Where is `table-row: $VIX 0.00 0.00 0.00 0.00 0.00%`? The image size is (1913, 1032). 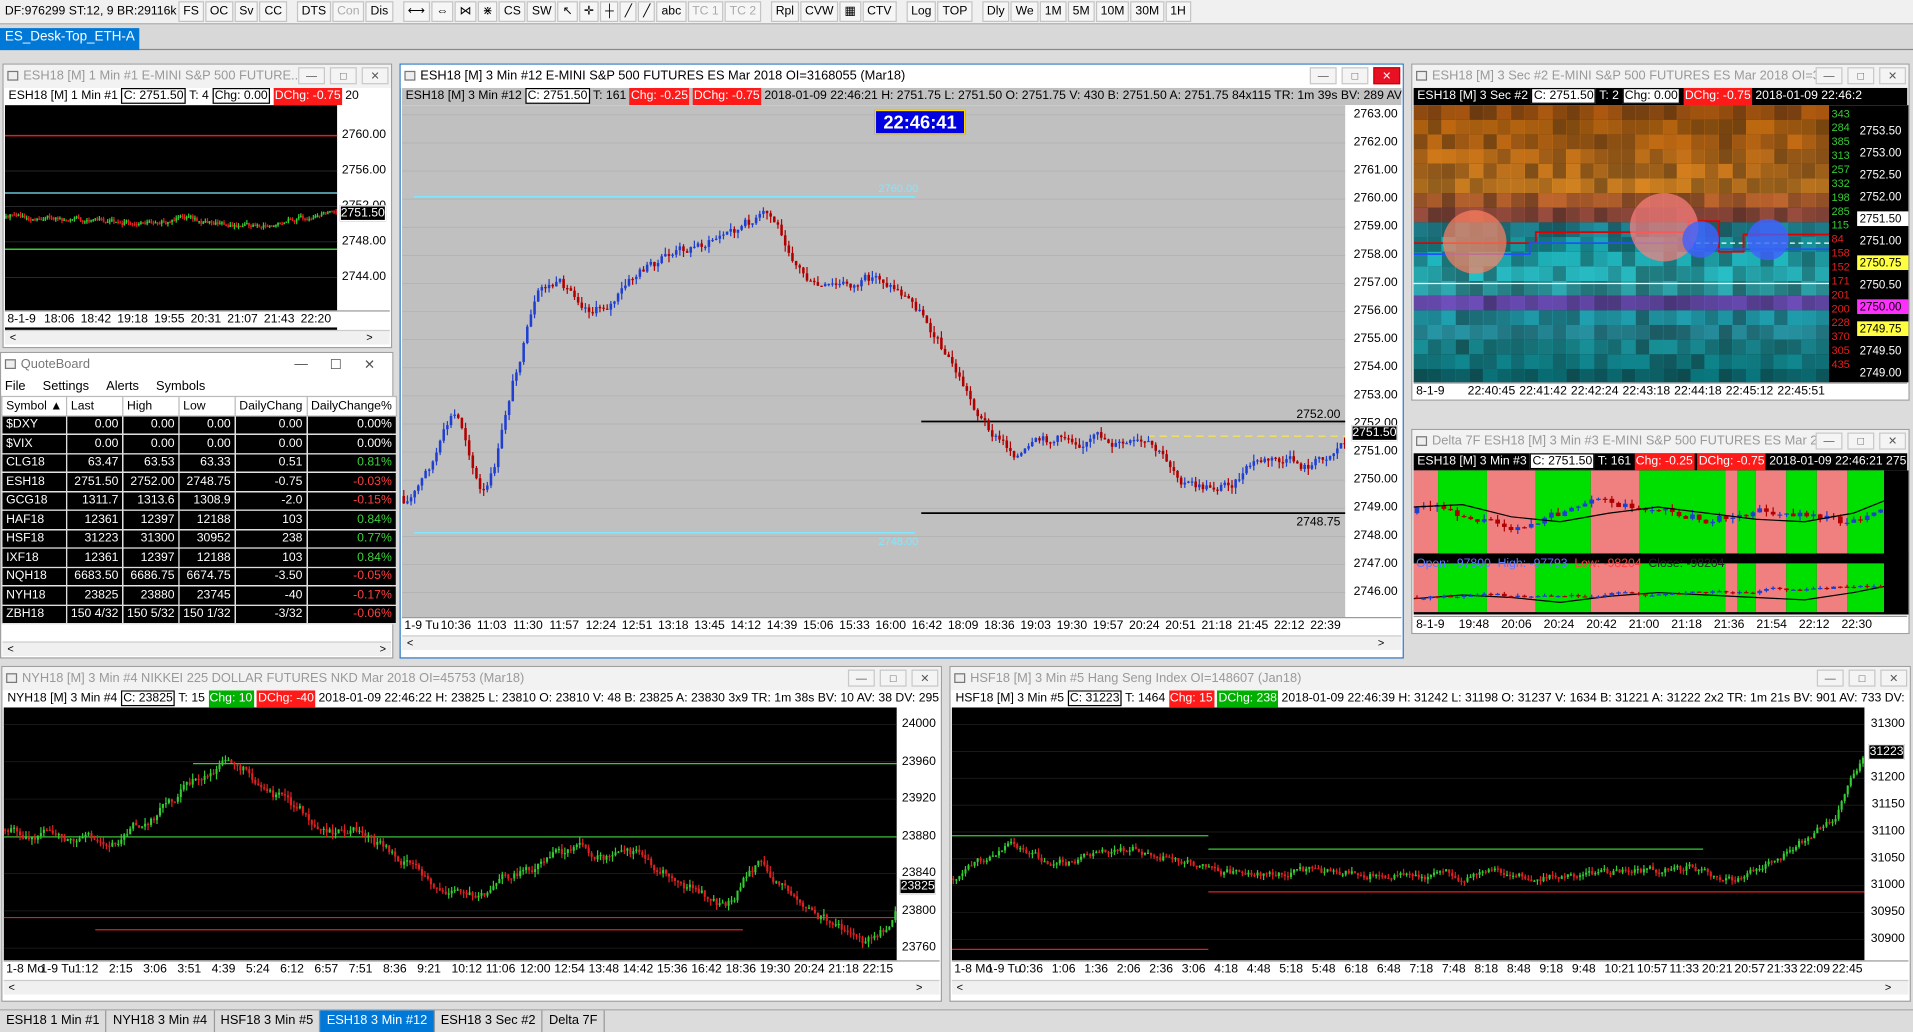 table-row: $VIX 0.00 0.00 0.00 0.00 0.00% is located at coordinates (199, 443).